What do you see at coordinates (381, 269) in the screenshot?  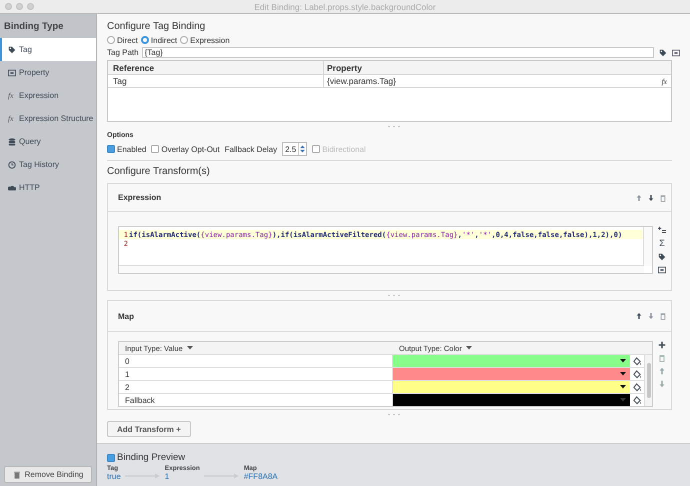 I see `horizontal-scrollbar` at bounding box center [381, 269].